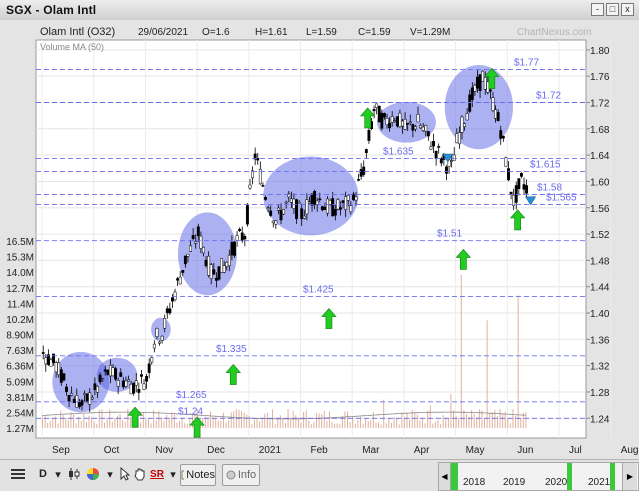 Image resolution: width=639 pixels, height=491 pixels. Describe the element at coordinates (157, 474) in the screenshot. I see `sr-button: SR` at that location.